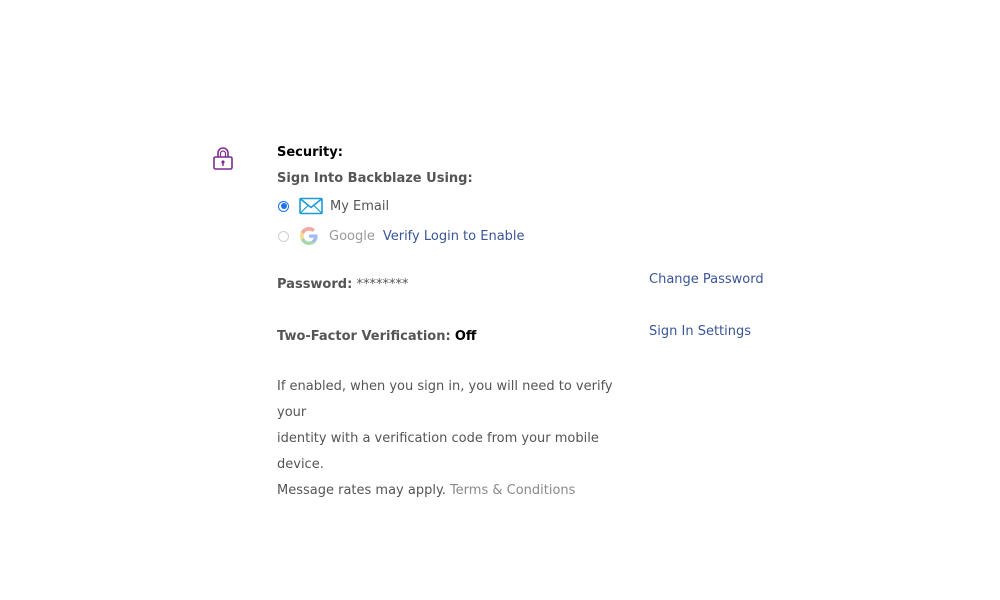  What do you see at coordinates (700, 332) in the screenshot?
I see `sign-in-settings-link: Sign In Settings` at bounding box center [700, 332].